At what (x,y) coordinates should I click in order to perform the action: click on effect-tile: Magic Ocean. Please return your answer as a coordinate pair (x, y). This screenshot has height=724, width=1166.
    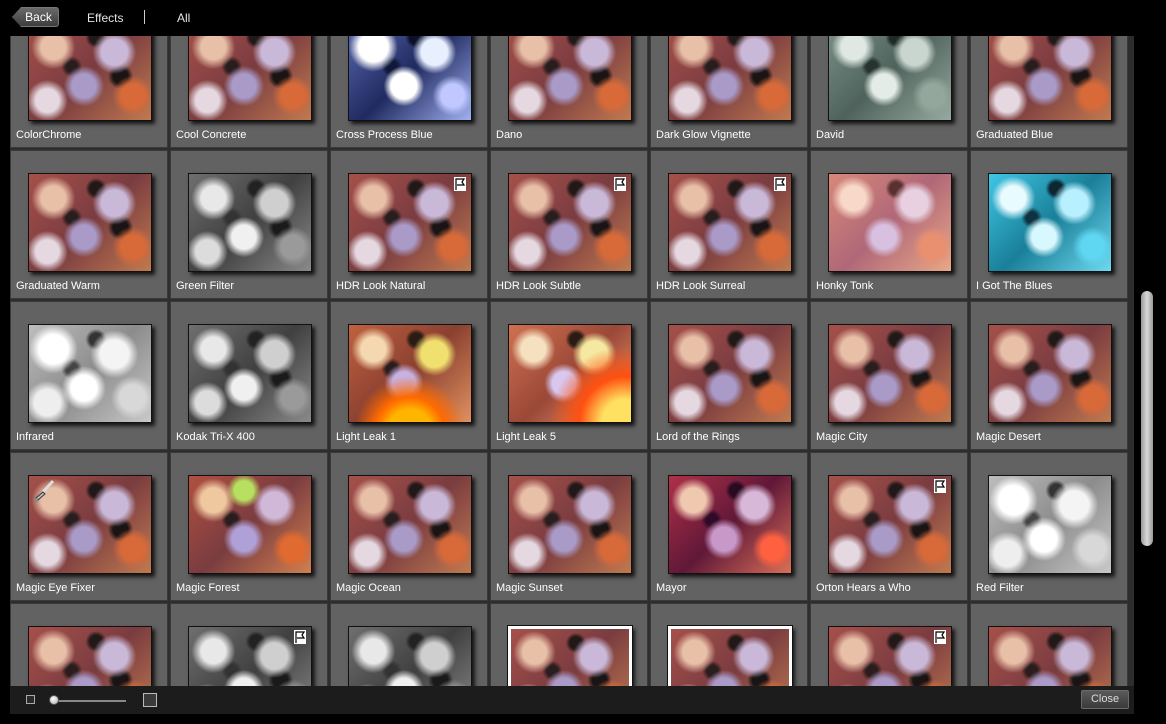
    Looking at the image, I should click on (409, 526).